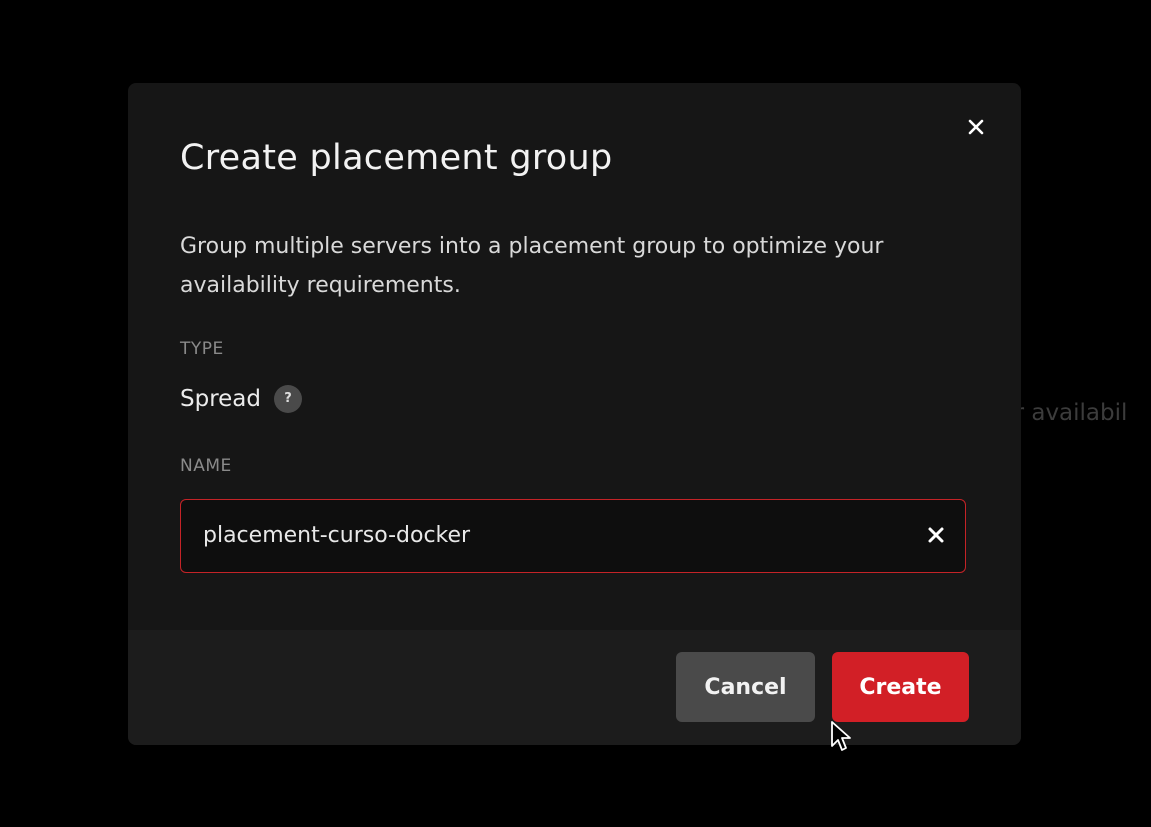  Describe the element at coordinates (288, 399) in the screenshot. I see `help-icon: ?` at that location.